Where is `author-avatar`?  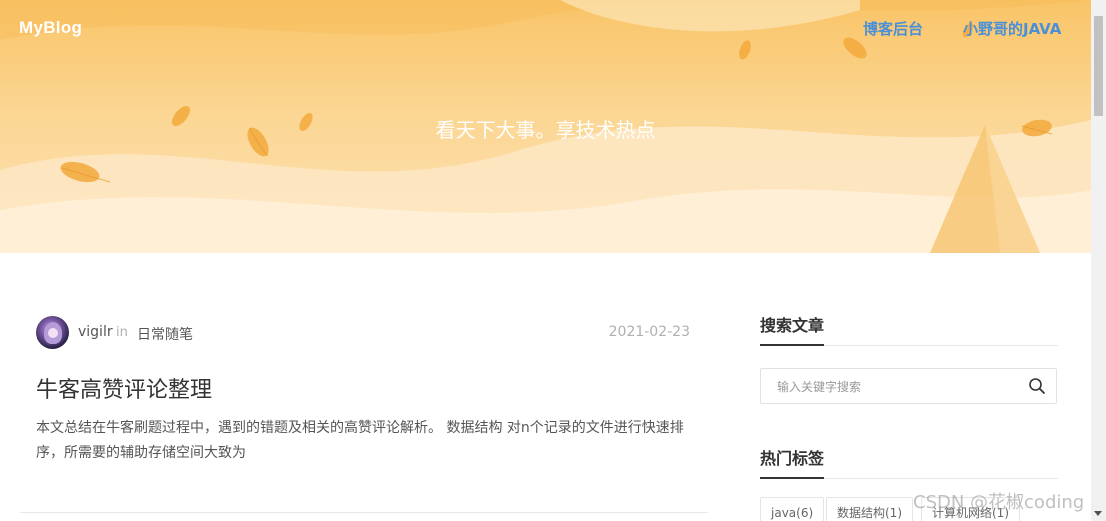 author-avatar is located at coordinates (52, 332).